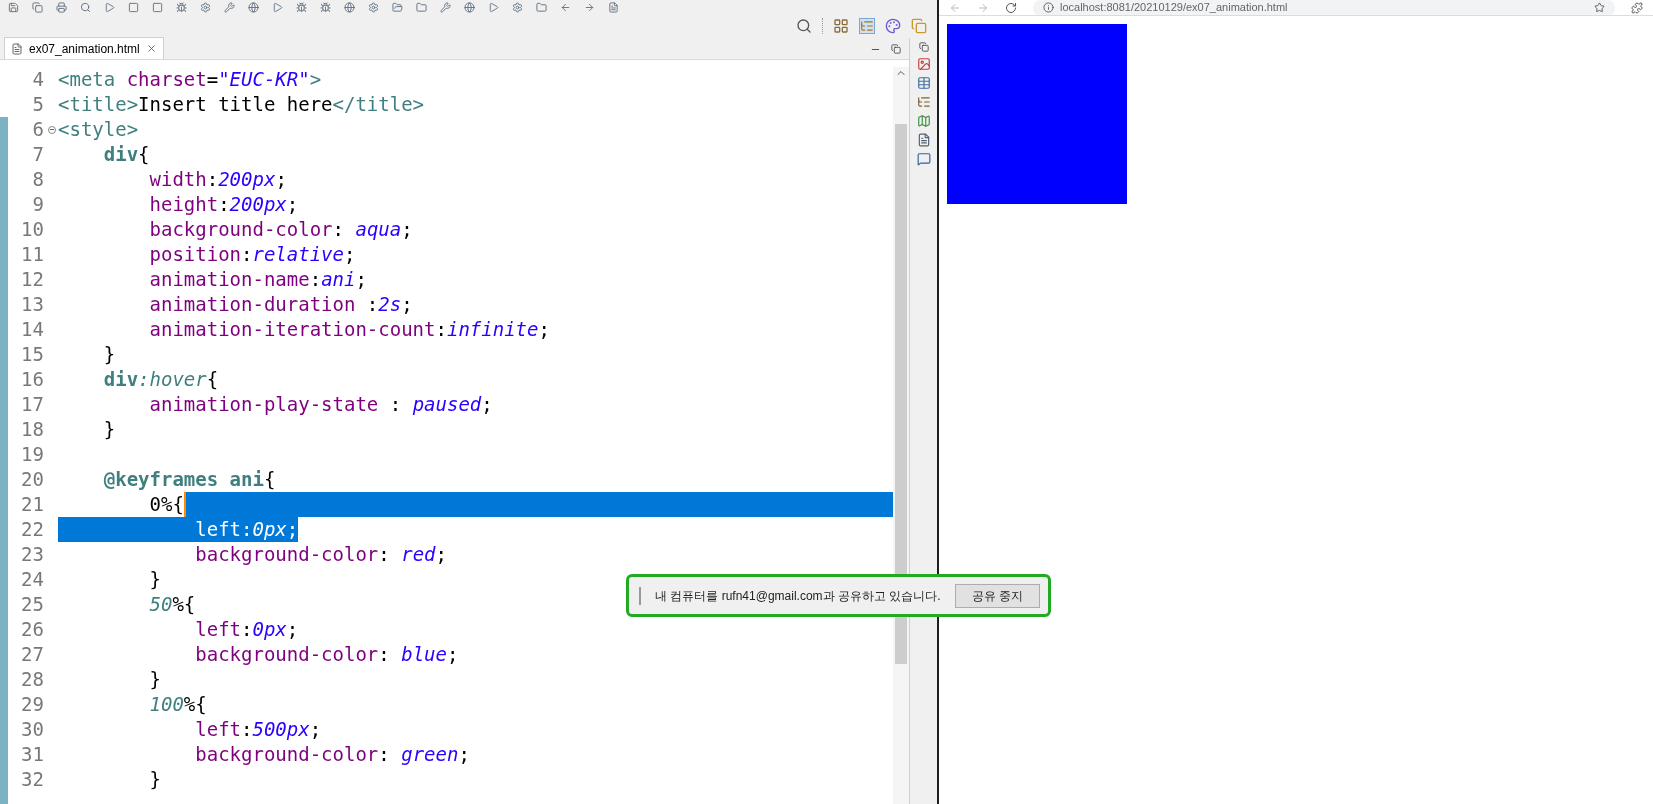  Describe the element at coordinates (923, 121) in the screenshot. I see `map-icon` at that location.